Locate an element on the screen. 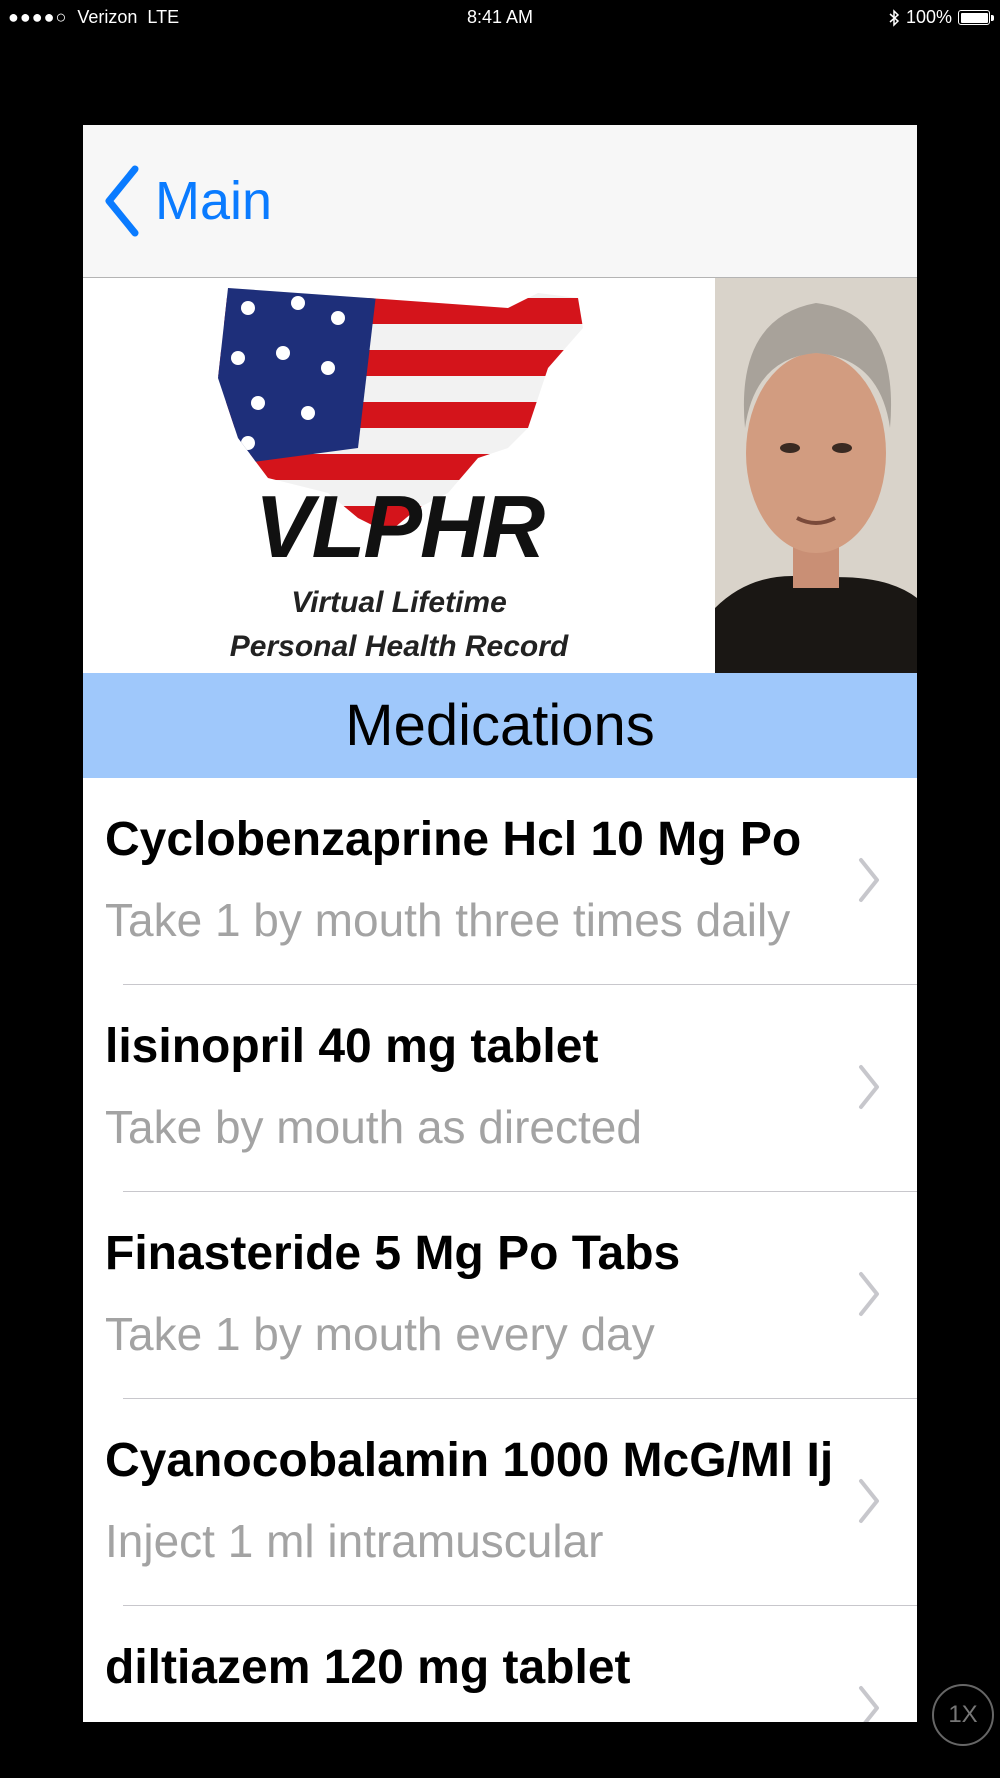 The width and height of the screenshot is (1000, 1778). avatar is located at coordinates (816, 475).